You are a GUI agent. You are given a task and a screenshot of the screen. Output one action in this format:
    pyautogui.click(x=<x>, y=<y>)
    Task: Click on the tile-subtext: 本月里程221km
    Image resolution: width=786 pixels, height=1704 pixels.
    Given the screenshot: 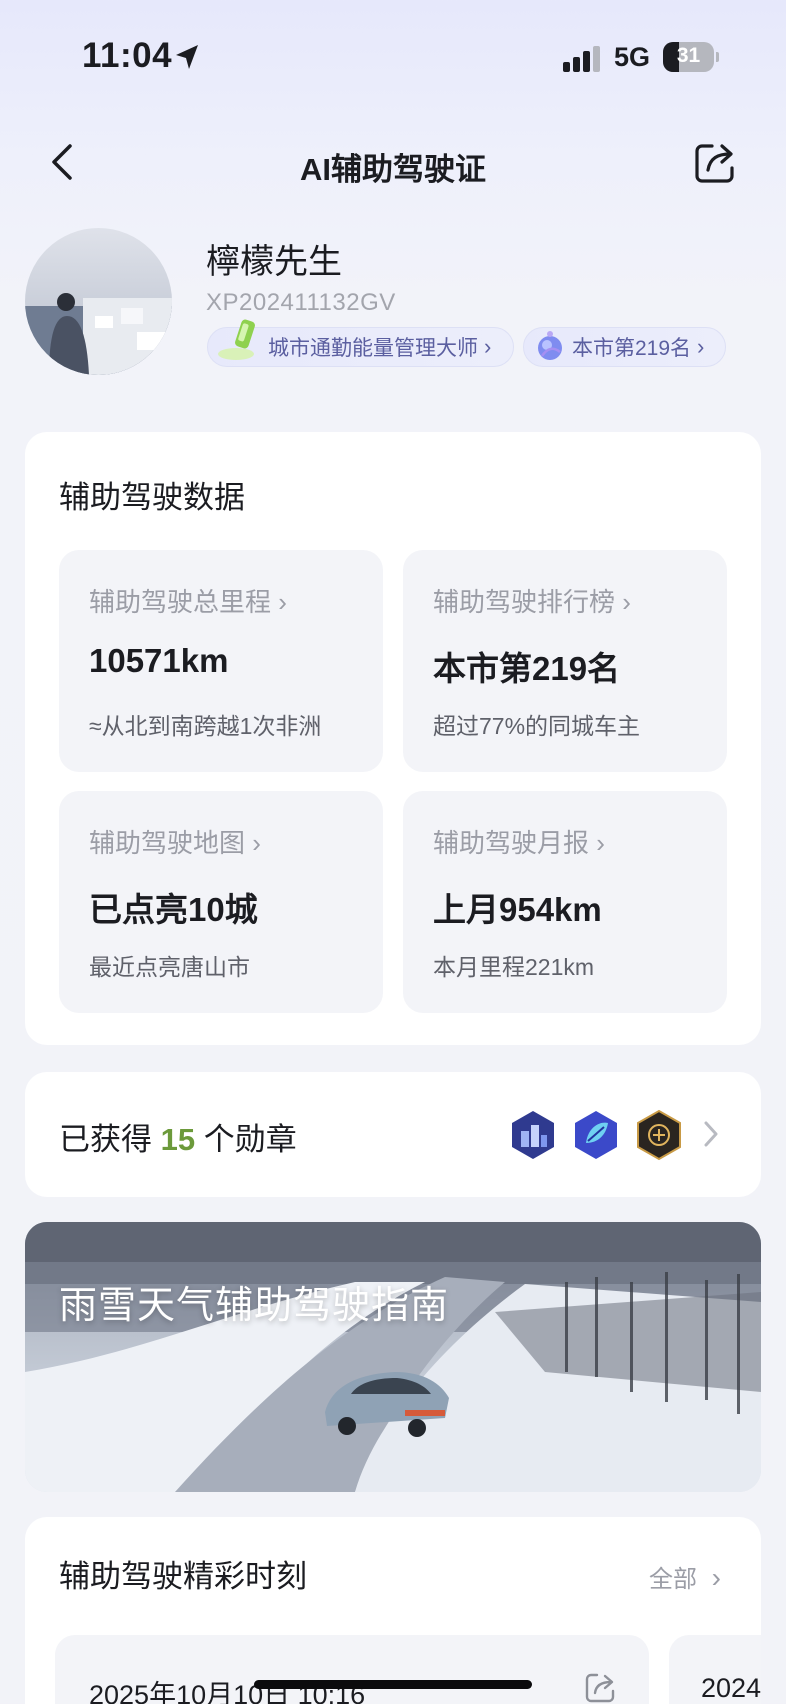 What is the action you would take?
    pyautogui.click(x=514, y=967)
    